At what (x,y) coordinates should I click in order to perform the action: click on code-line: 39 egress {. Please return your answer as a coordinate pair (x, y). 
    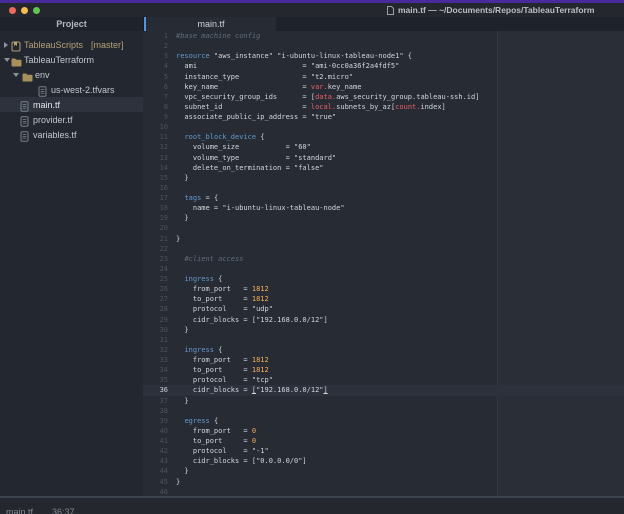
    Looking at the image, I should click on (383, 421).